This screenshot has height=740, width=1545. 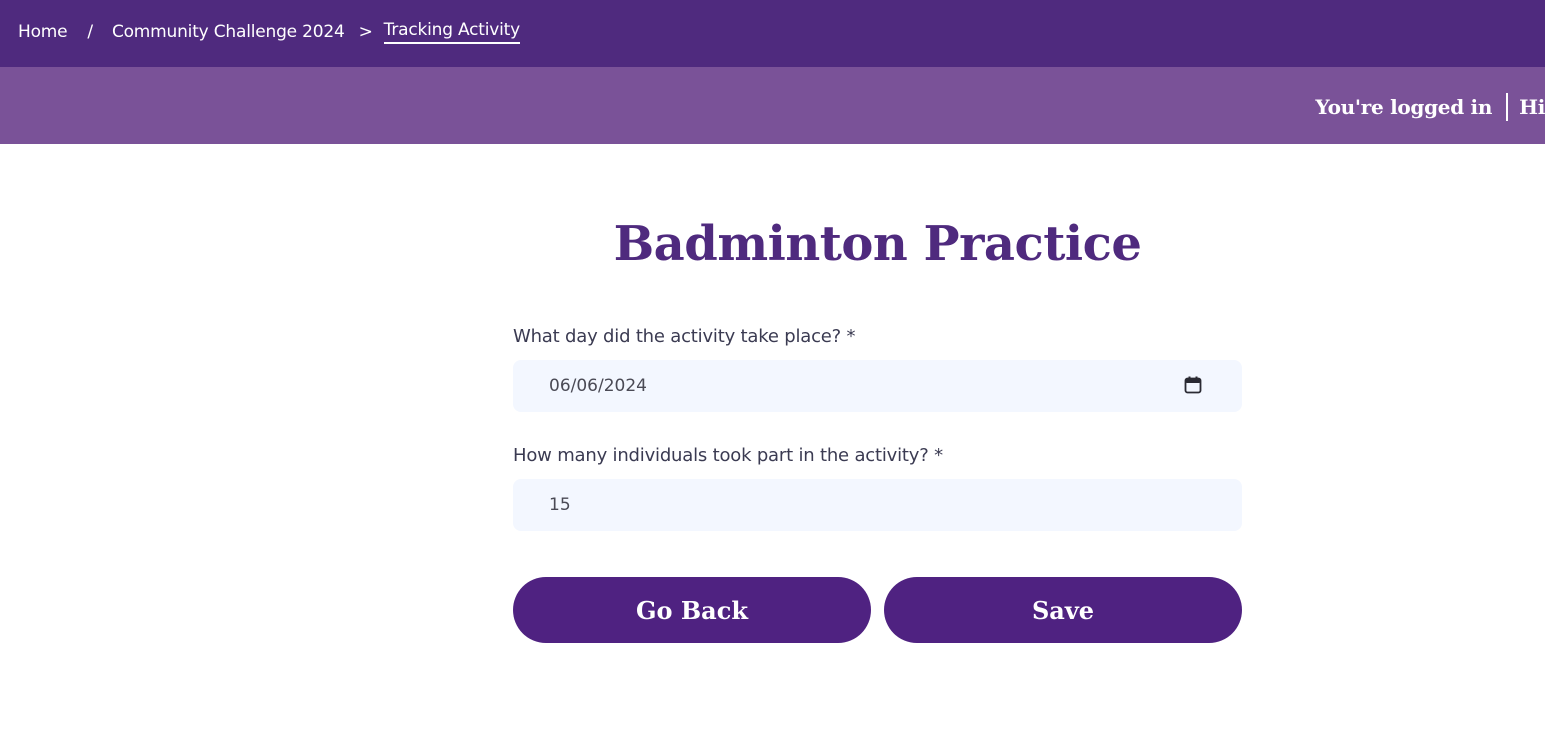 What do you see at coordinates (1404, 107) in the screenshot?
I see `logged-in-text: You're logged in` at bounding box center [1404, 107].